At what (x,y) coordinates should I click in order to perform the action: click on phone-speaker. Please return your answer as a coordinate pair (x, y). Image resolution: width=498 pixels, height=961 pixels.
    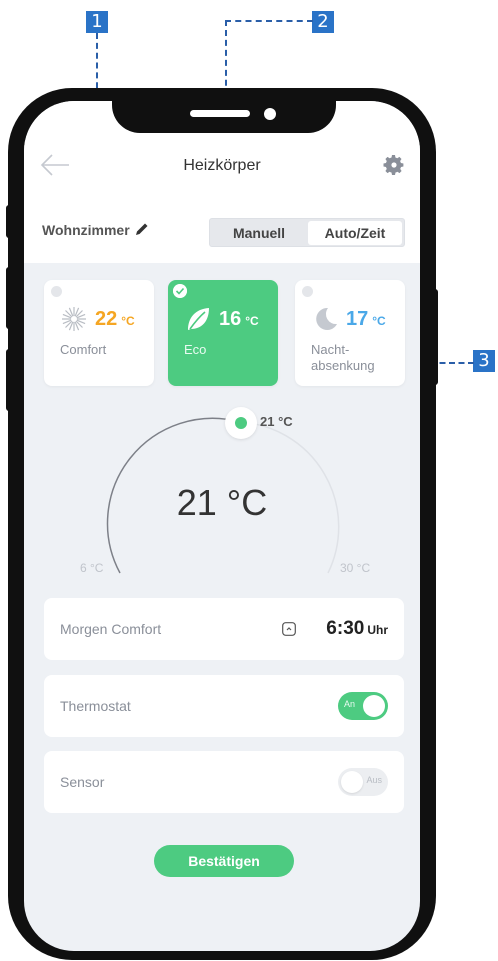
    Looking at the image, I should click on (220, 113).